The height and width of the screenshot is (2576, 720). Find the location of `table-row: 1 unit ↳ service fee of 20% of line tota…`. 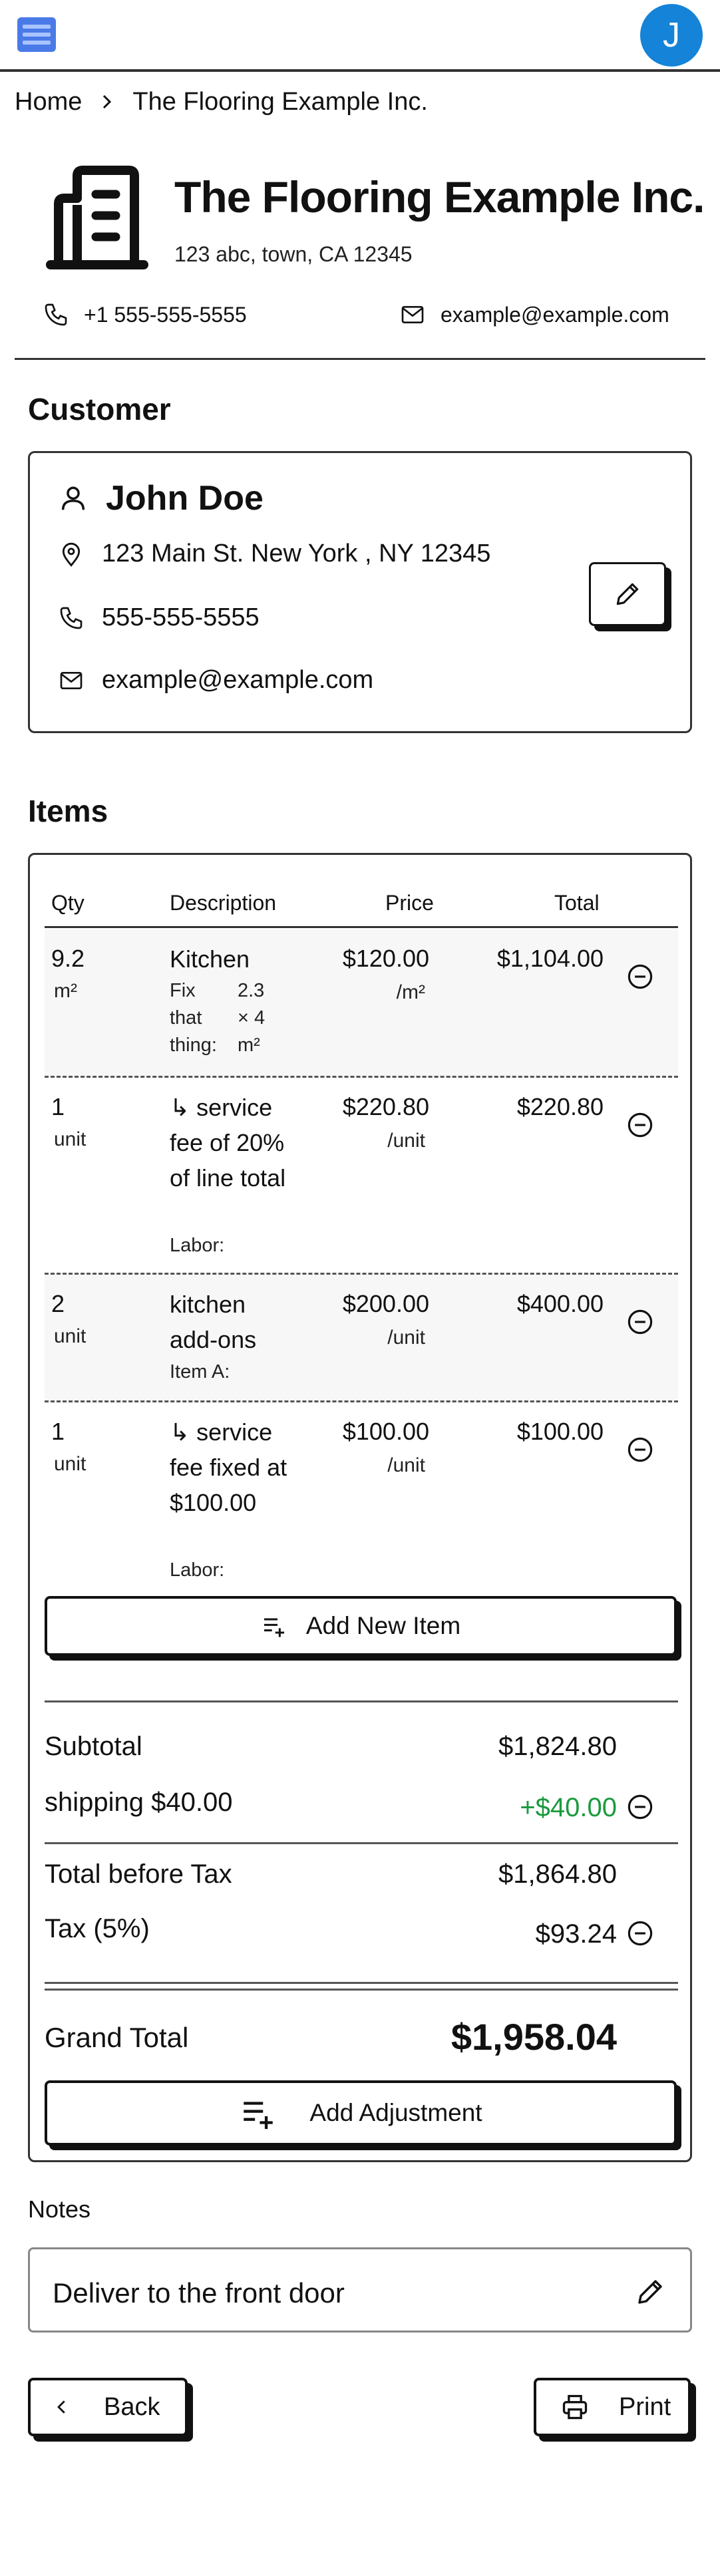

table-row: 1 unit ↳ service fee of 20% of line tota… is located at coordinates (361, 1176).